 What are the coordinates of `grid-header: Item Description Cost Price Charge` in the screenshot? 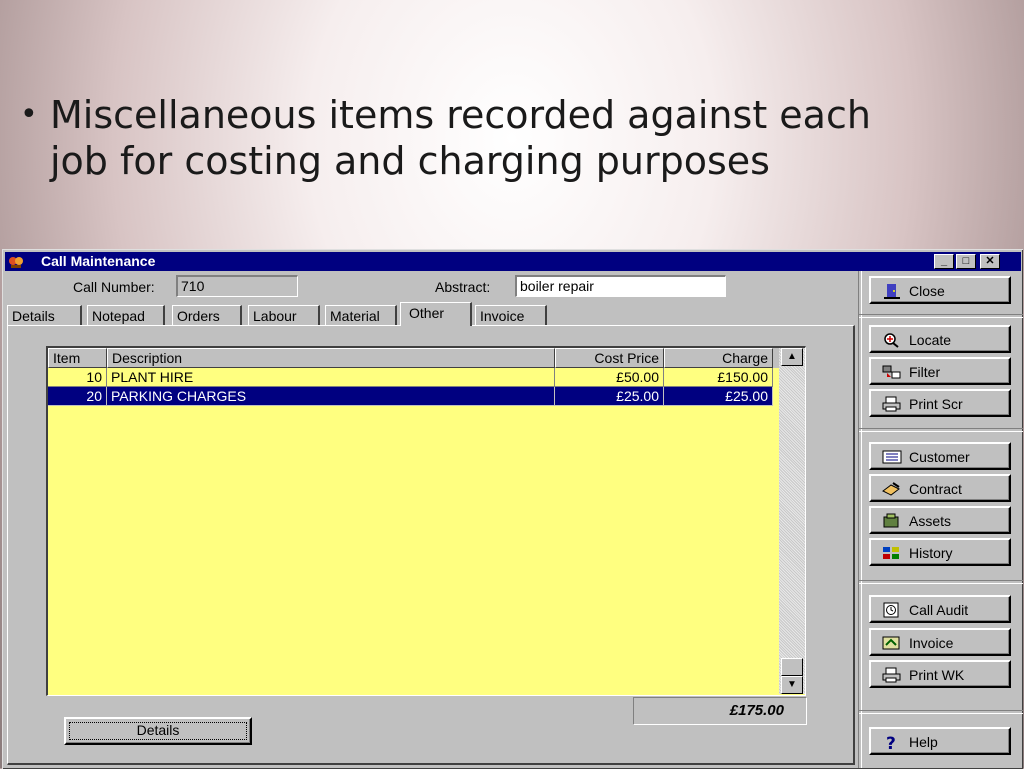 It's located at (418, 358).